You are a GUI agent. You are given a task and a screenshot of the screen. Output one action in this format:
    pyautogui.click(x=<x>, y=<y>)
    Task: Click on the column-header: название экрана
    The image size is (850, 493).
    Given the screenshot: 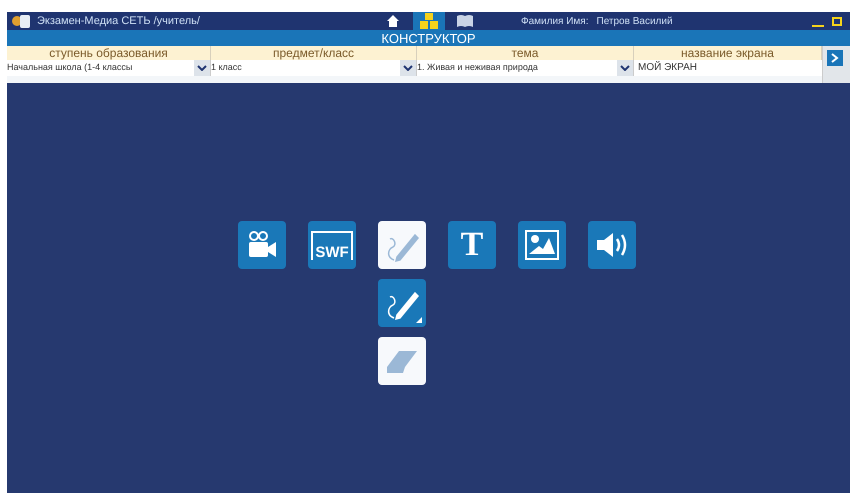 What is the action you would take?
    pyautogui.click(x=728, y=53)
    